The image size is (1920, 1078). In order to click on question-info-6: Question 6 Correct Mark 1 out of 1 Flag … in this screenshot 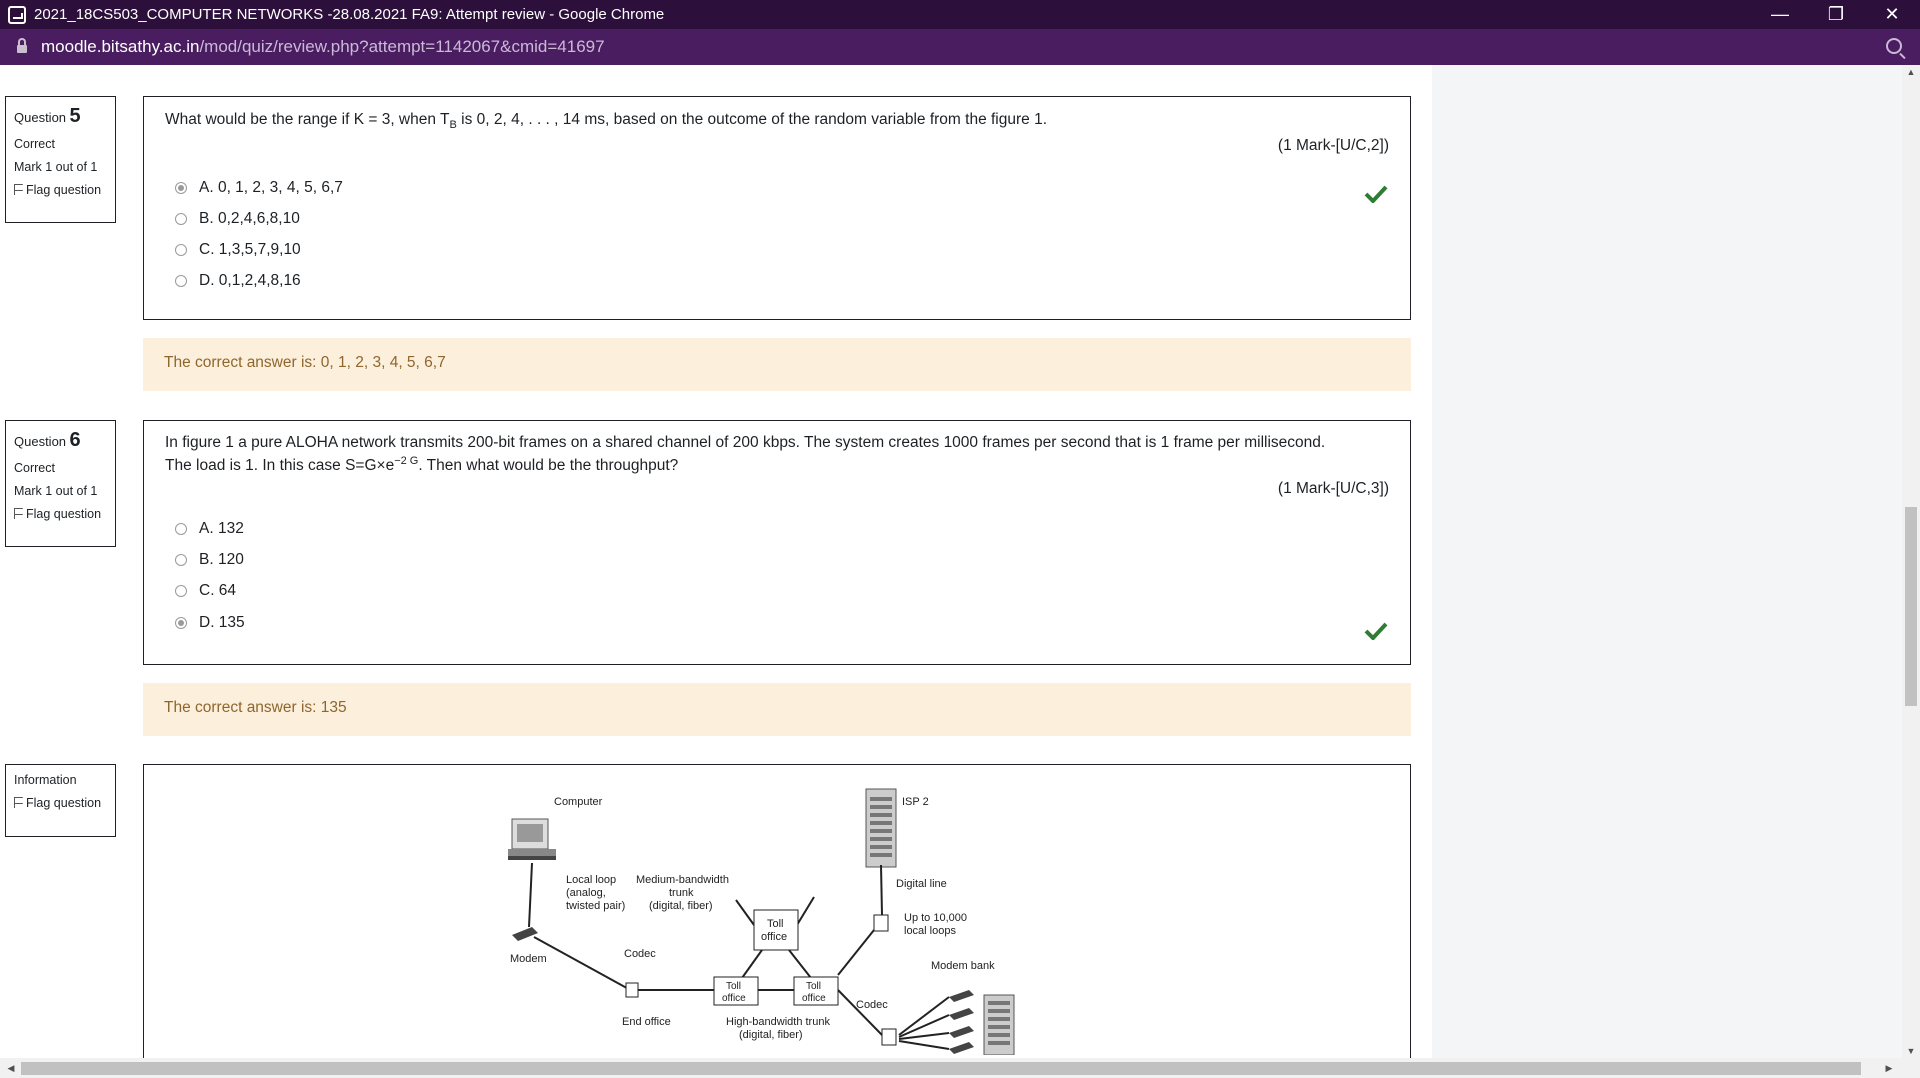, I will do `click(60, 483)`.